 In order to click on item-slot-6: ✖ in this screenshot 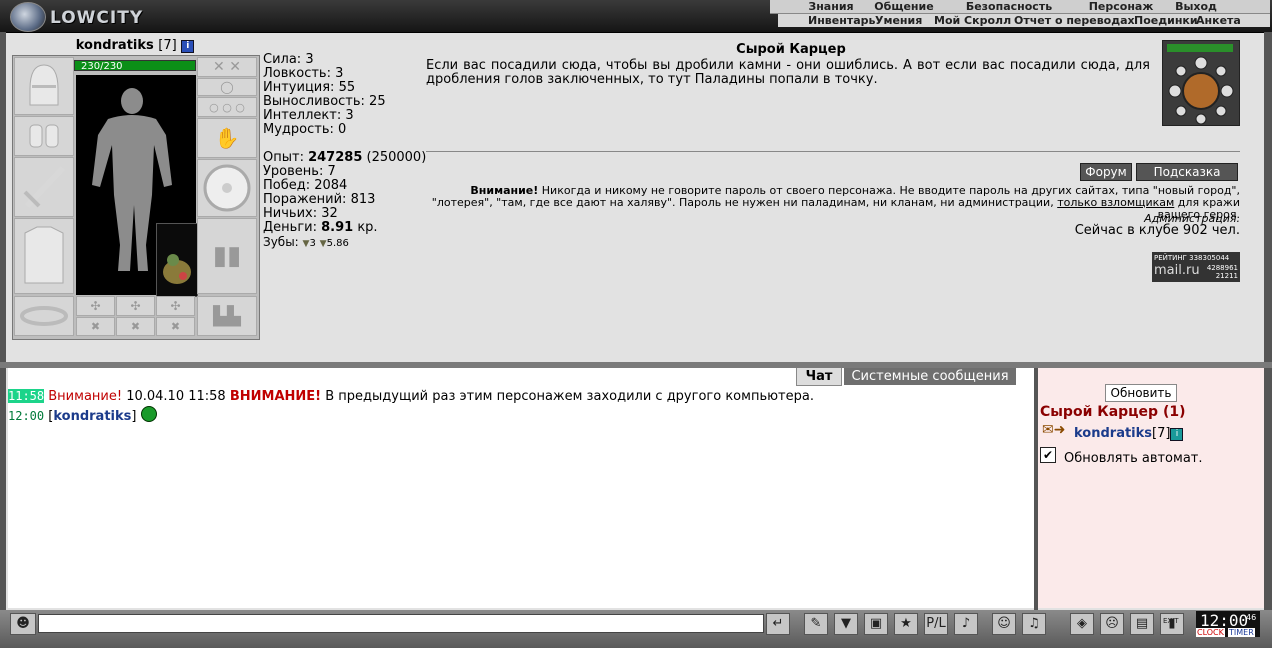, I will do `click(175, 326)`.